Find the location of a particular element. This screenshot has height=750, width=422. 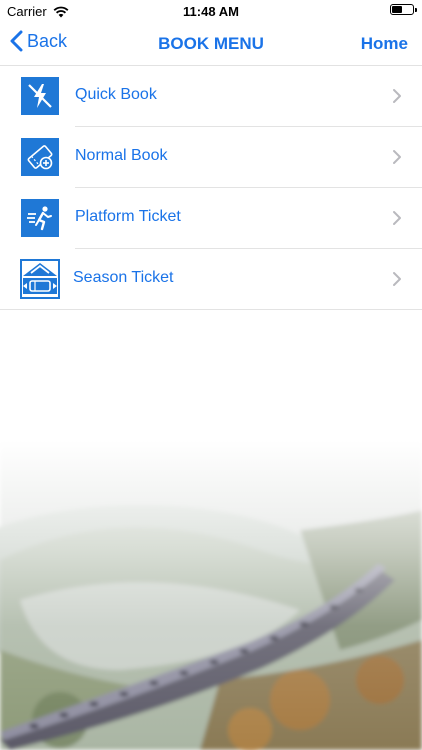

navigation-bar: Back BOOK MENU Home is located at coordinates (211, 44).